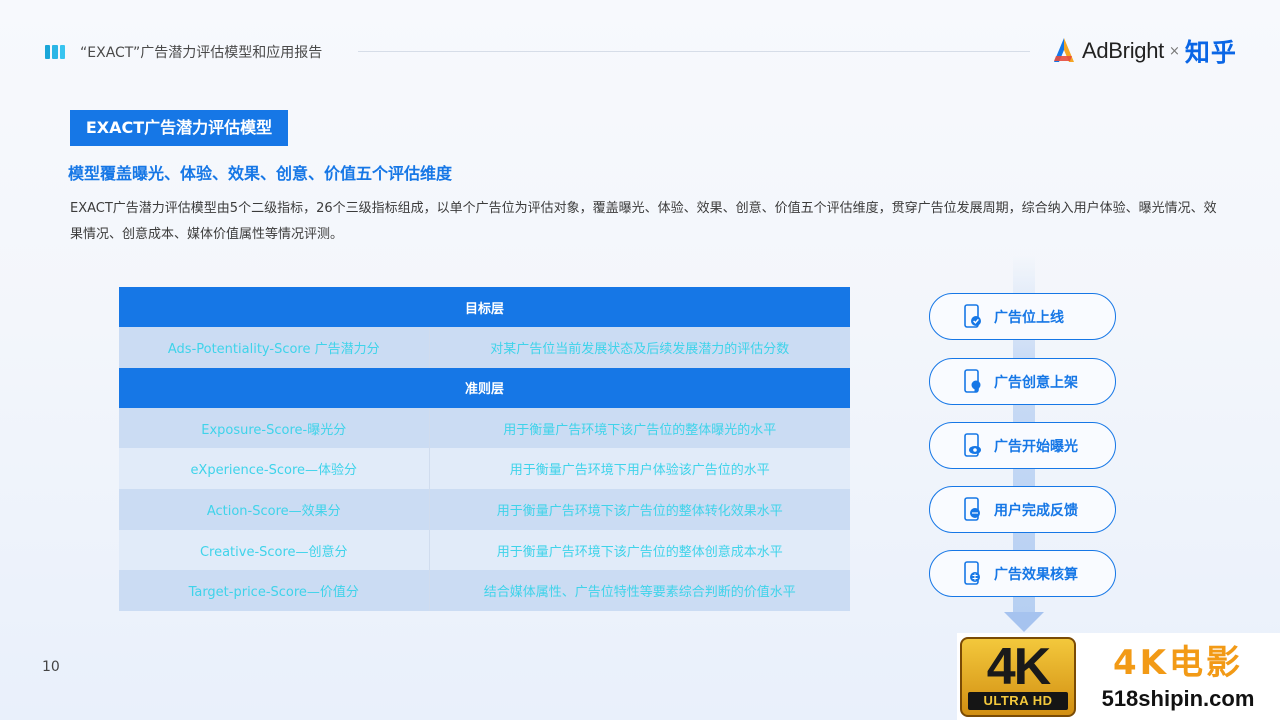 This screenshot has width=1280, height=720. Describe the element at coordinates (640, 591) in the screenshot. I see `criteria-row-desc: 结合媒体属性、广告位特性等要素综合判断的价值水平` at that location.